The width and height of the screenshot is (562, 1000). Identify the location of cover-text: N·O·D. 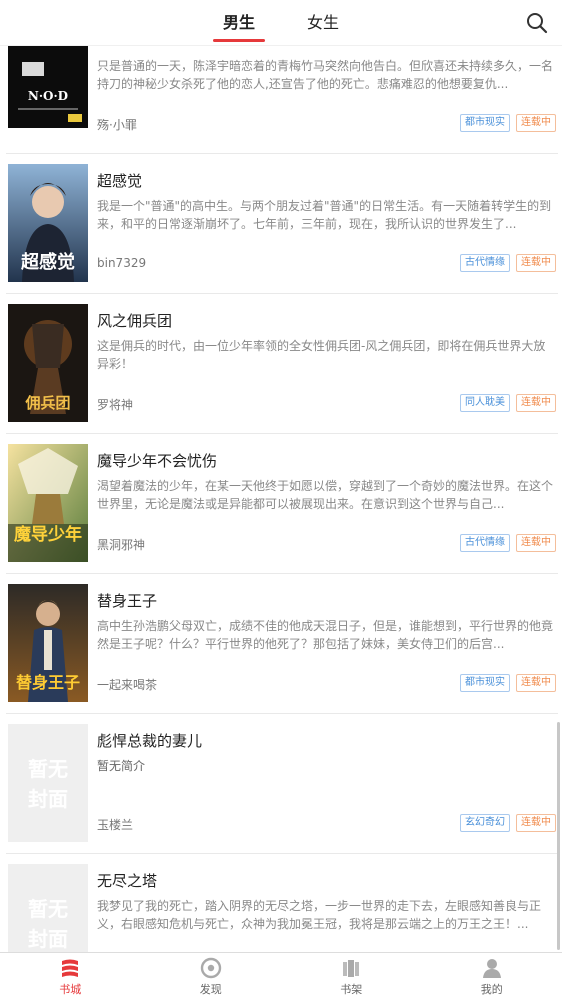
(48, 96).